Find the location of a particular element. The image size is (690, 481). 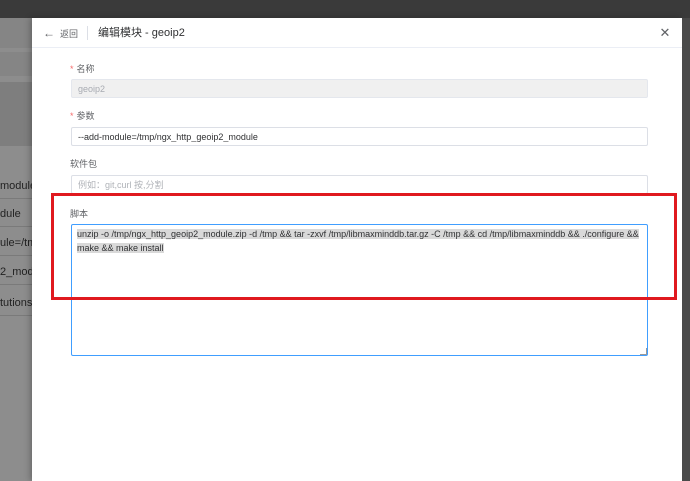

scrollbar-track is located at coordinates (686, 249).